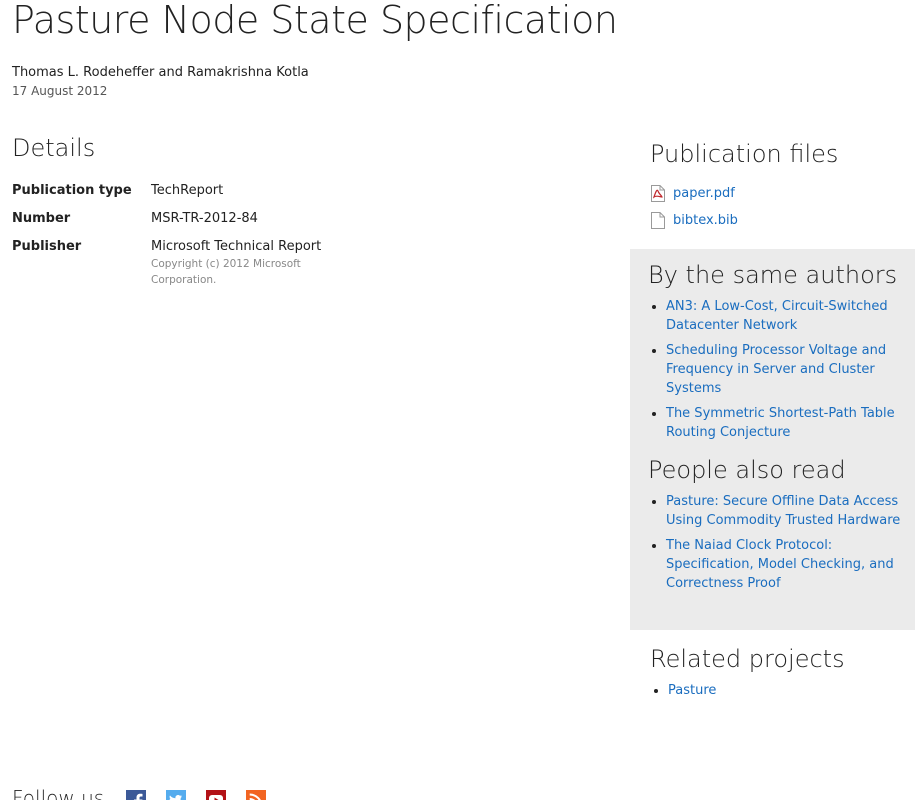 The height and width of the screenshot is (800, 915). I want to click on also-read-heading: People also read, so click(747, 470).